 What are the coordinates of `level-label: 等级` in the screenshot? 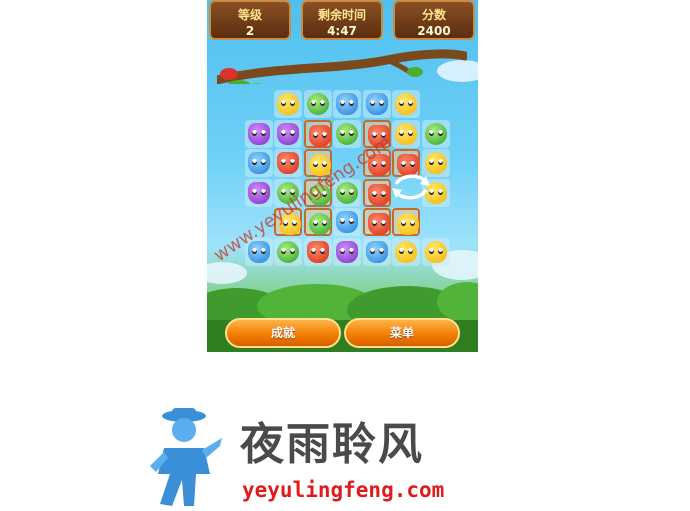 It's located at (249, 15).